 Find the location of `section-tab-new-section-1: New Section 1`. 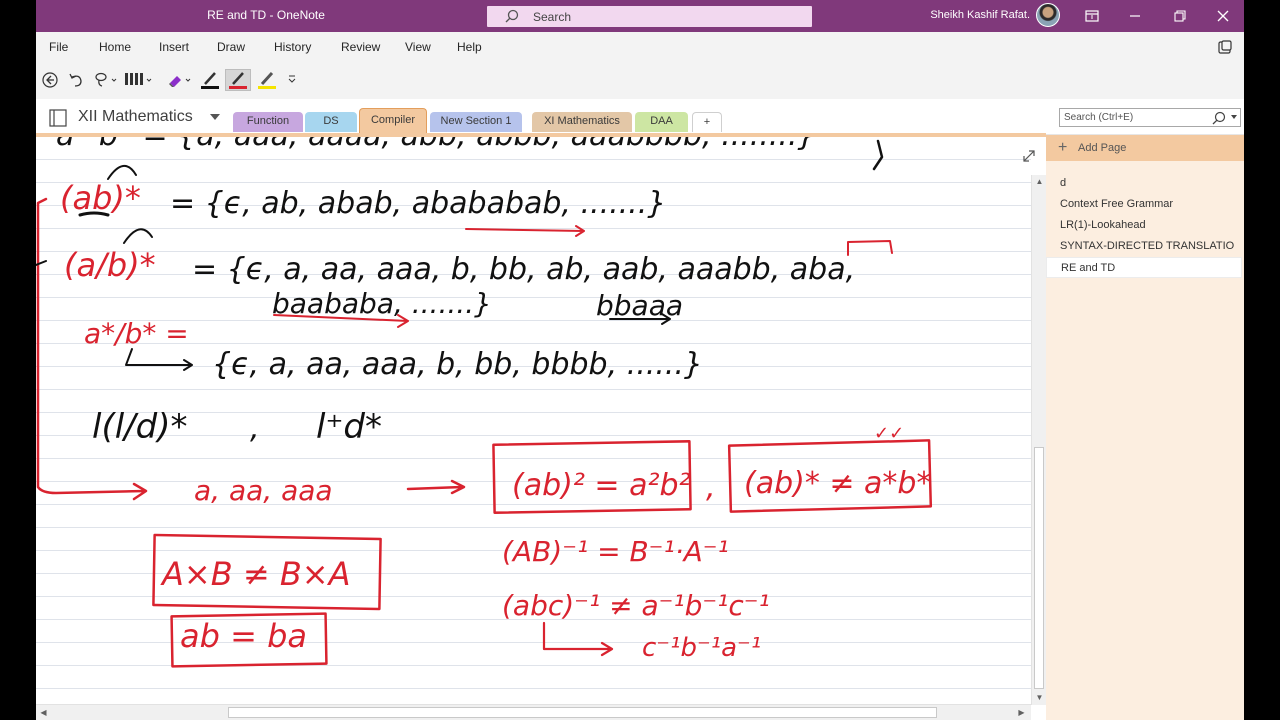

section-tab-new-section-1: New Section 1 is located at coordinates (476, 122).